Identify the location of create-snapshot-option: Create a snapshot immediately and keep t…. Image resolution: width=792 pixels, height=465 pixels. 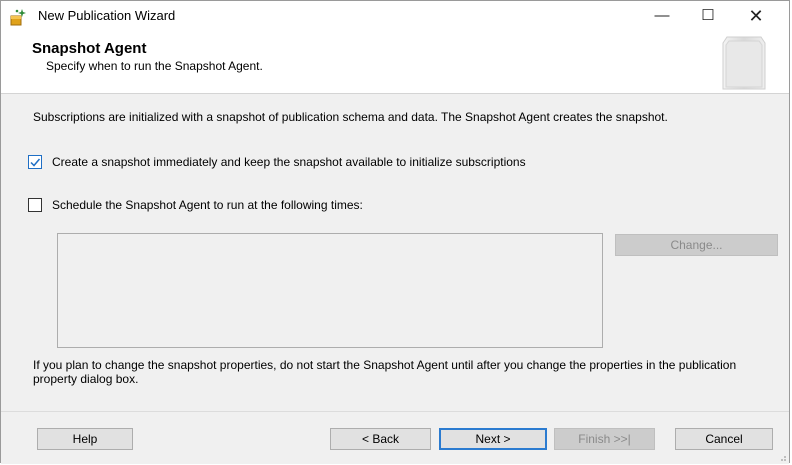
(277, 162).